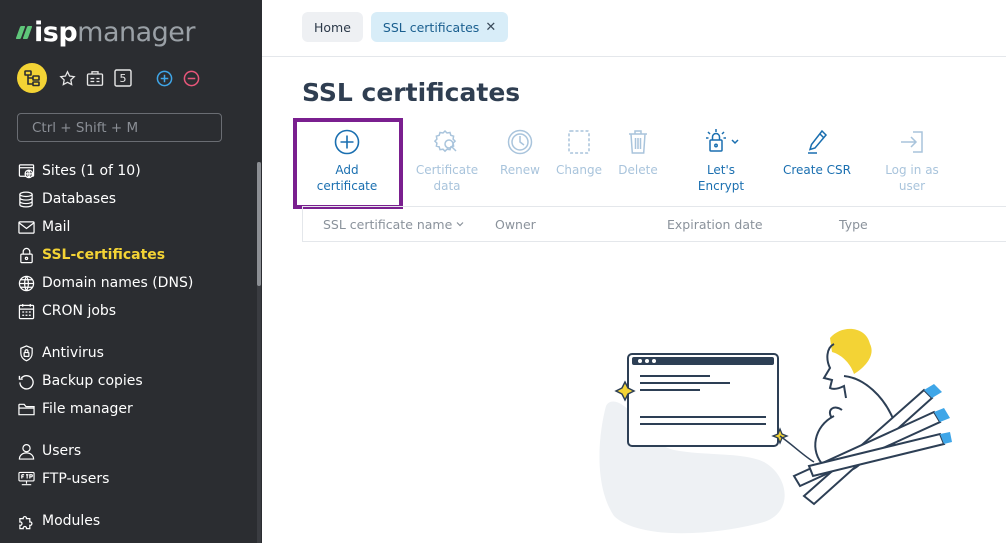  Describe the element at coordinates (164, 78) in the screenshot. I see `expand-all-icon` at that location.